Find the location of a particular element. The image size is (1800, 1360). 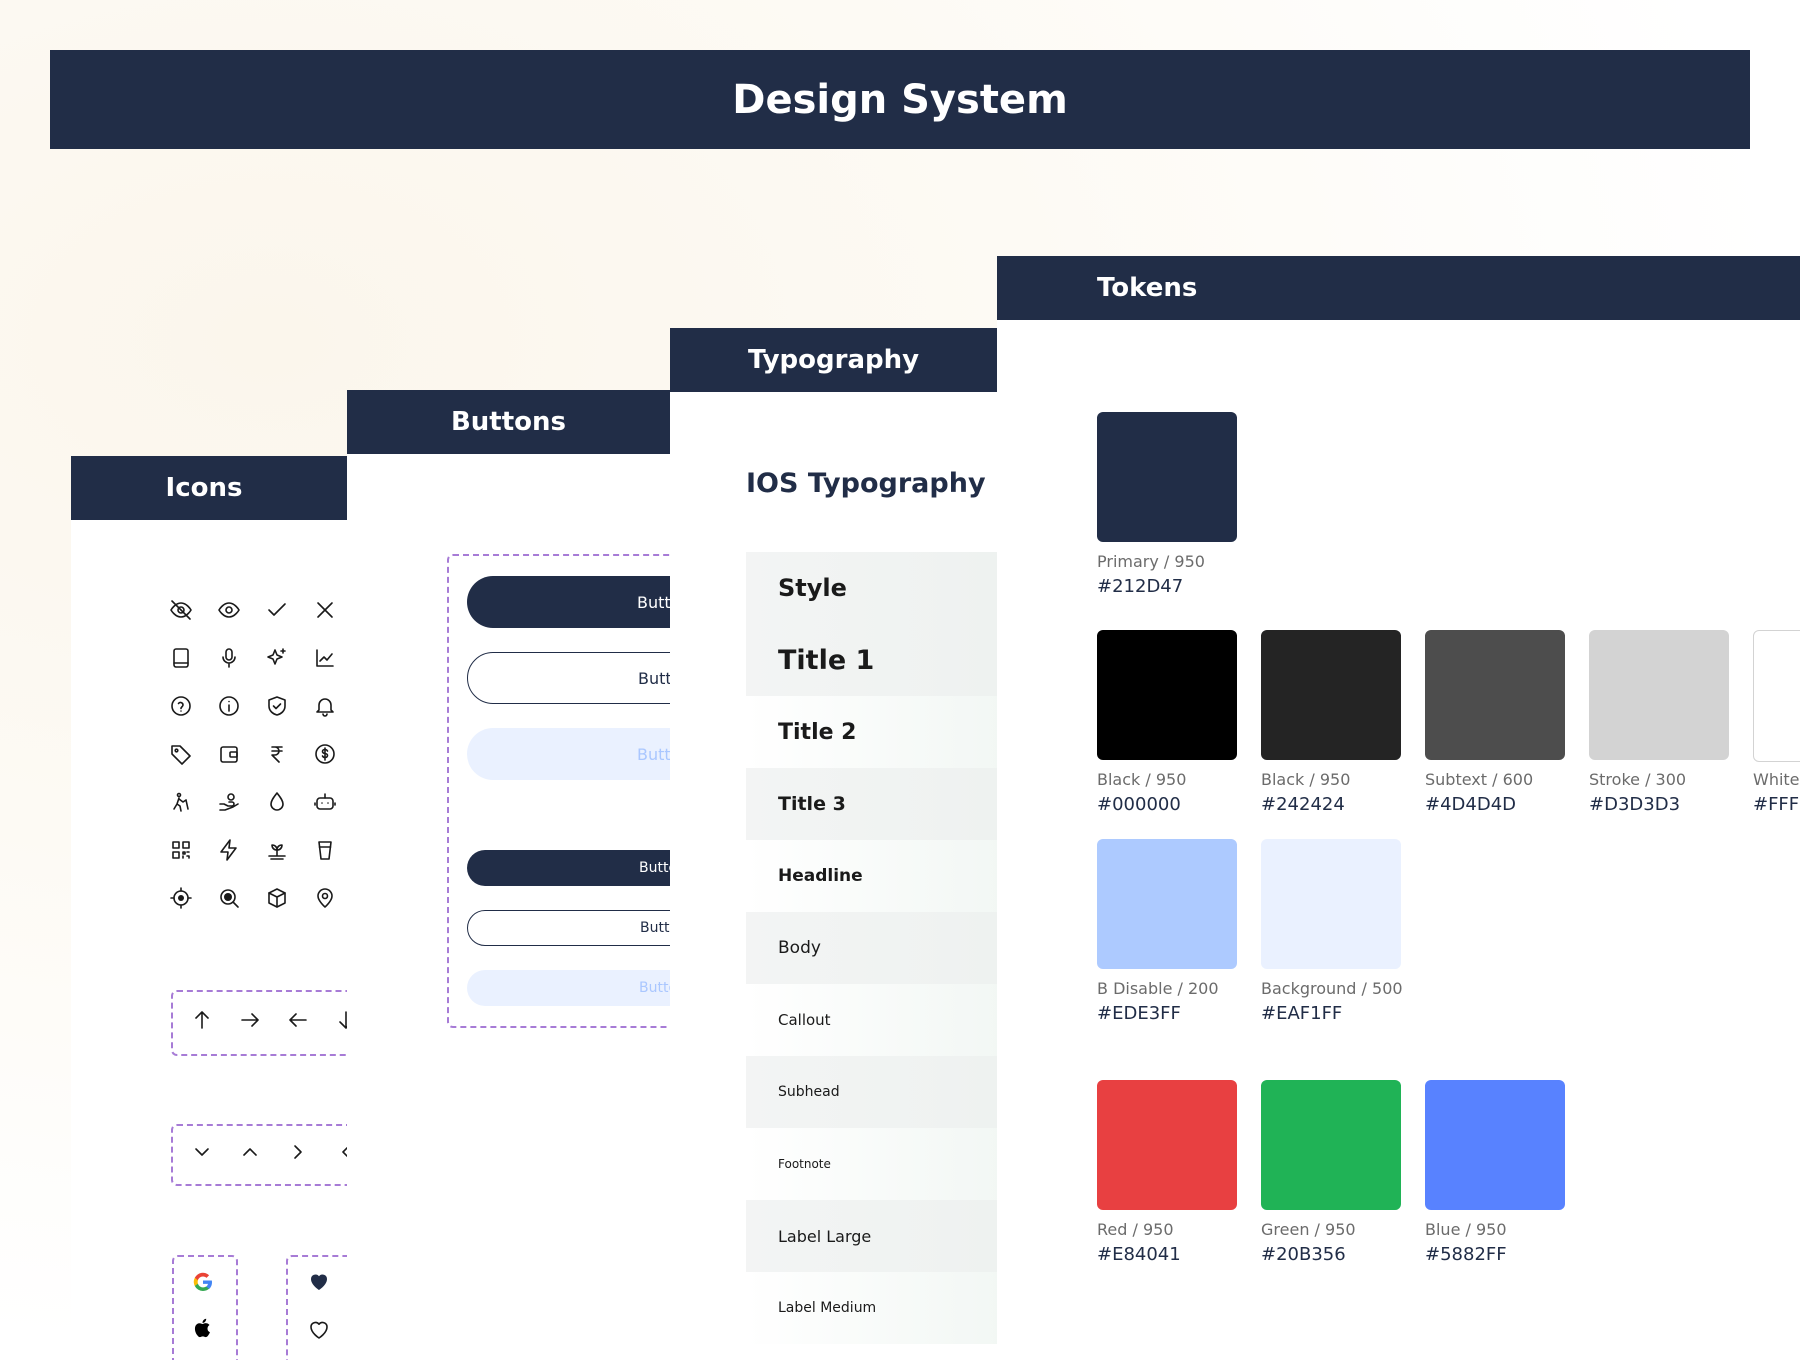

swatch-name: Stroke / 300 is located at coordinates (1638, 779).